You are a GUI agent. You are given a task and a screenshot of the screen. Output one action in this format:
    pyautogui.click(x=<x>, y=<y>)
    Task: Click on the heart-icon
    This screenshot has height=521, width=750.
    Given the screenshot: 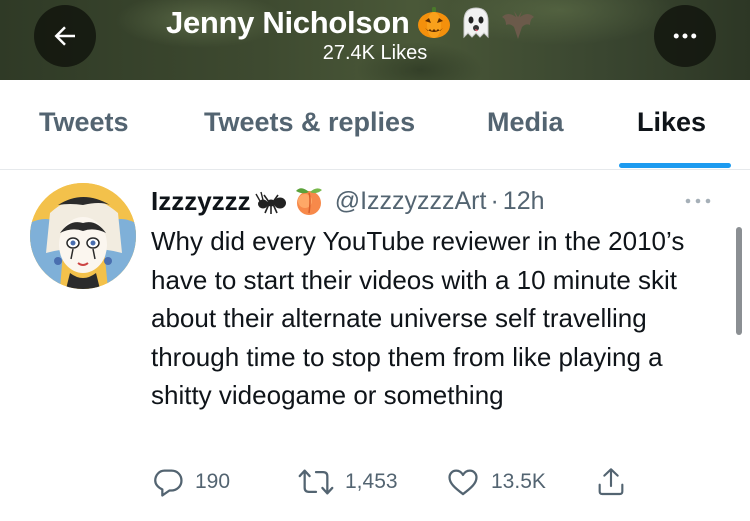 What is the action you would take?
    pyautogui.click(x=463, y=482)
    